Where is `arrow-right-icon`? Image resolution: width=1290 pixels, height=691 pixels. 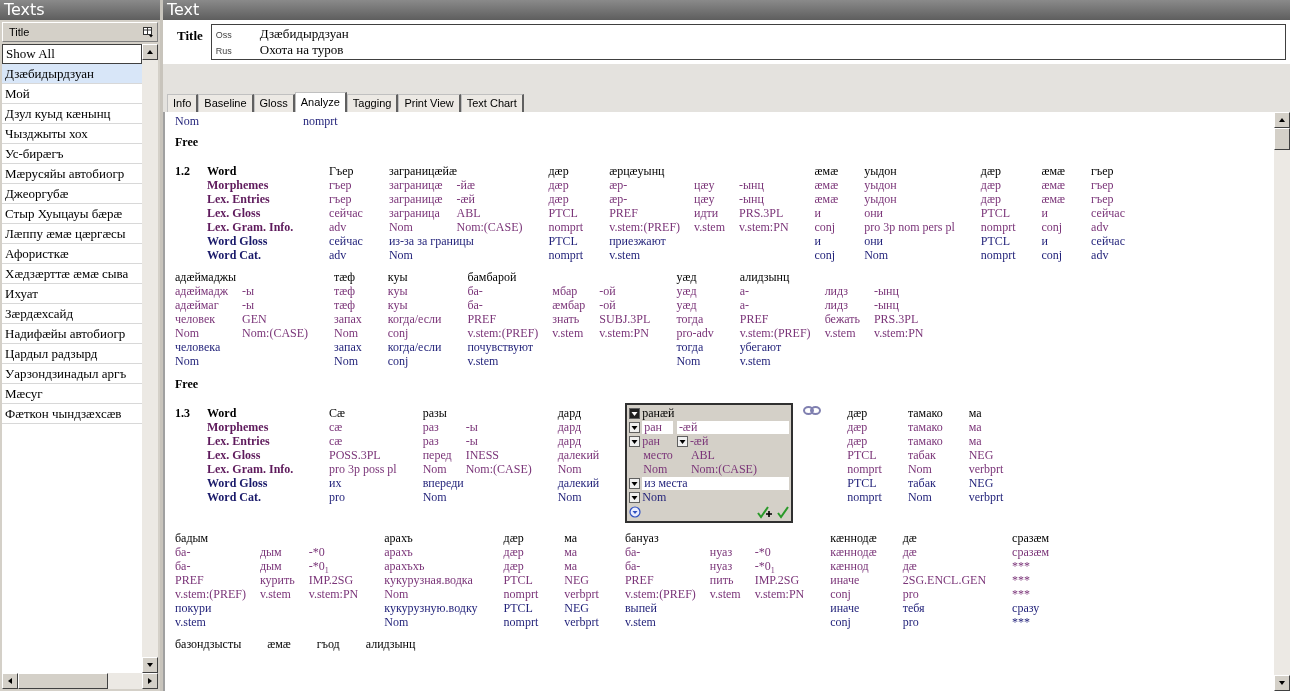
arrow-right-icon is located at coordinates (150, 681).